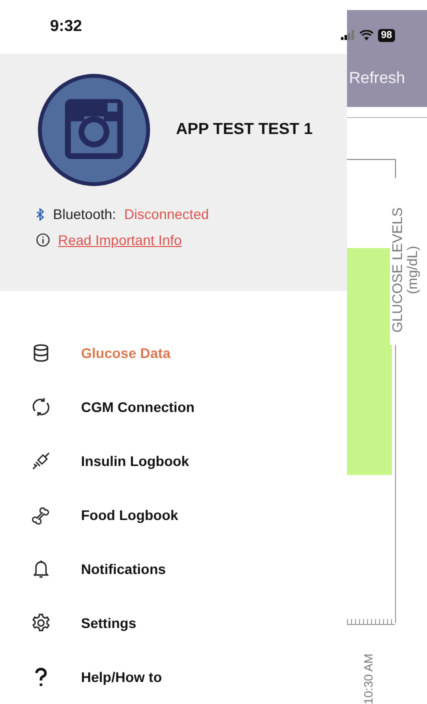 This screenshot has width=427, height=704. I want to click on menu-item: Settings, so click(173, 623).